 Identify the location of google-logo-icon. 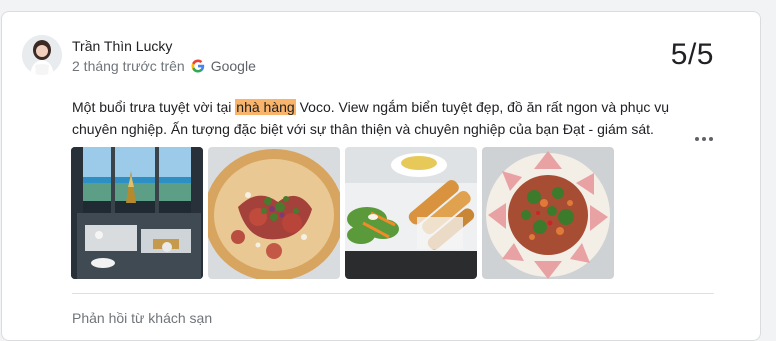
(198, 66).